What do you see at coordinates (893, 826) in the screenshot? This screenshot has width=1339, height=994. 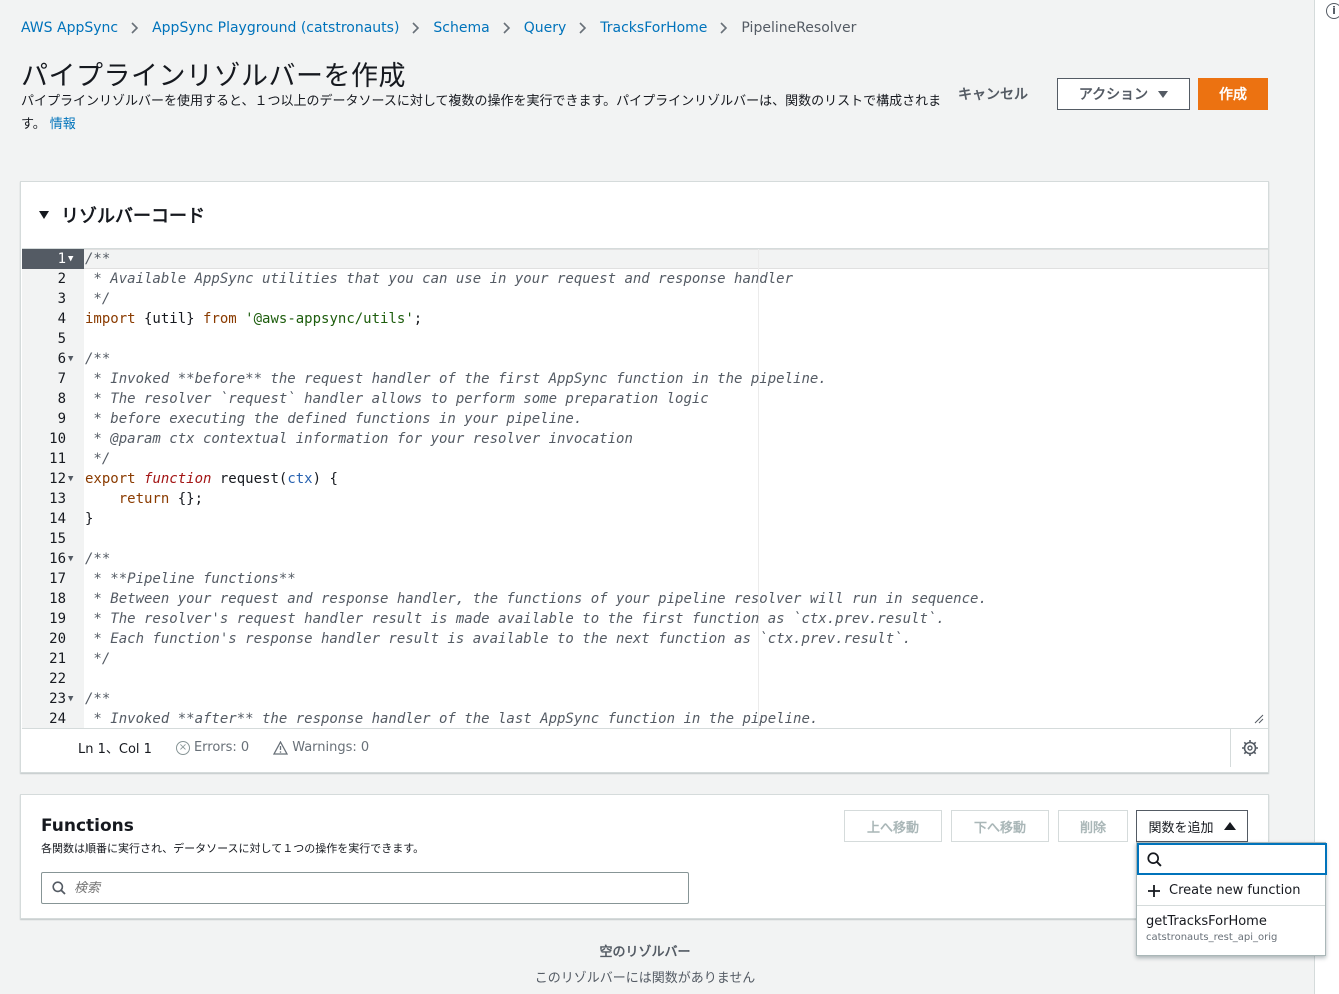 I see `move-up-button: 上へ移動` at bounding box center [893, 826].